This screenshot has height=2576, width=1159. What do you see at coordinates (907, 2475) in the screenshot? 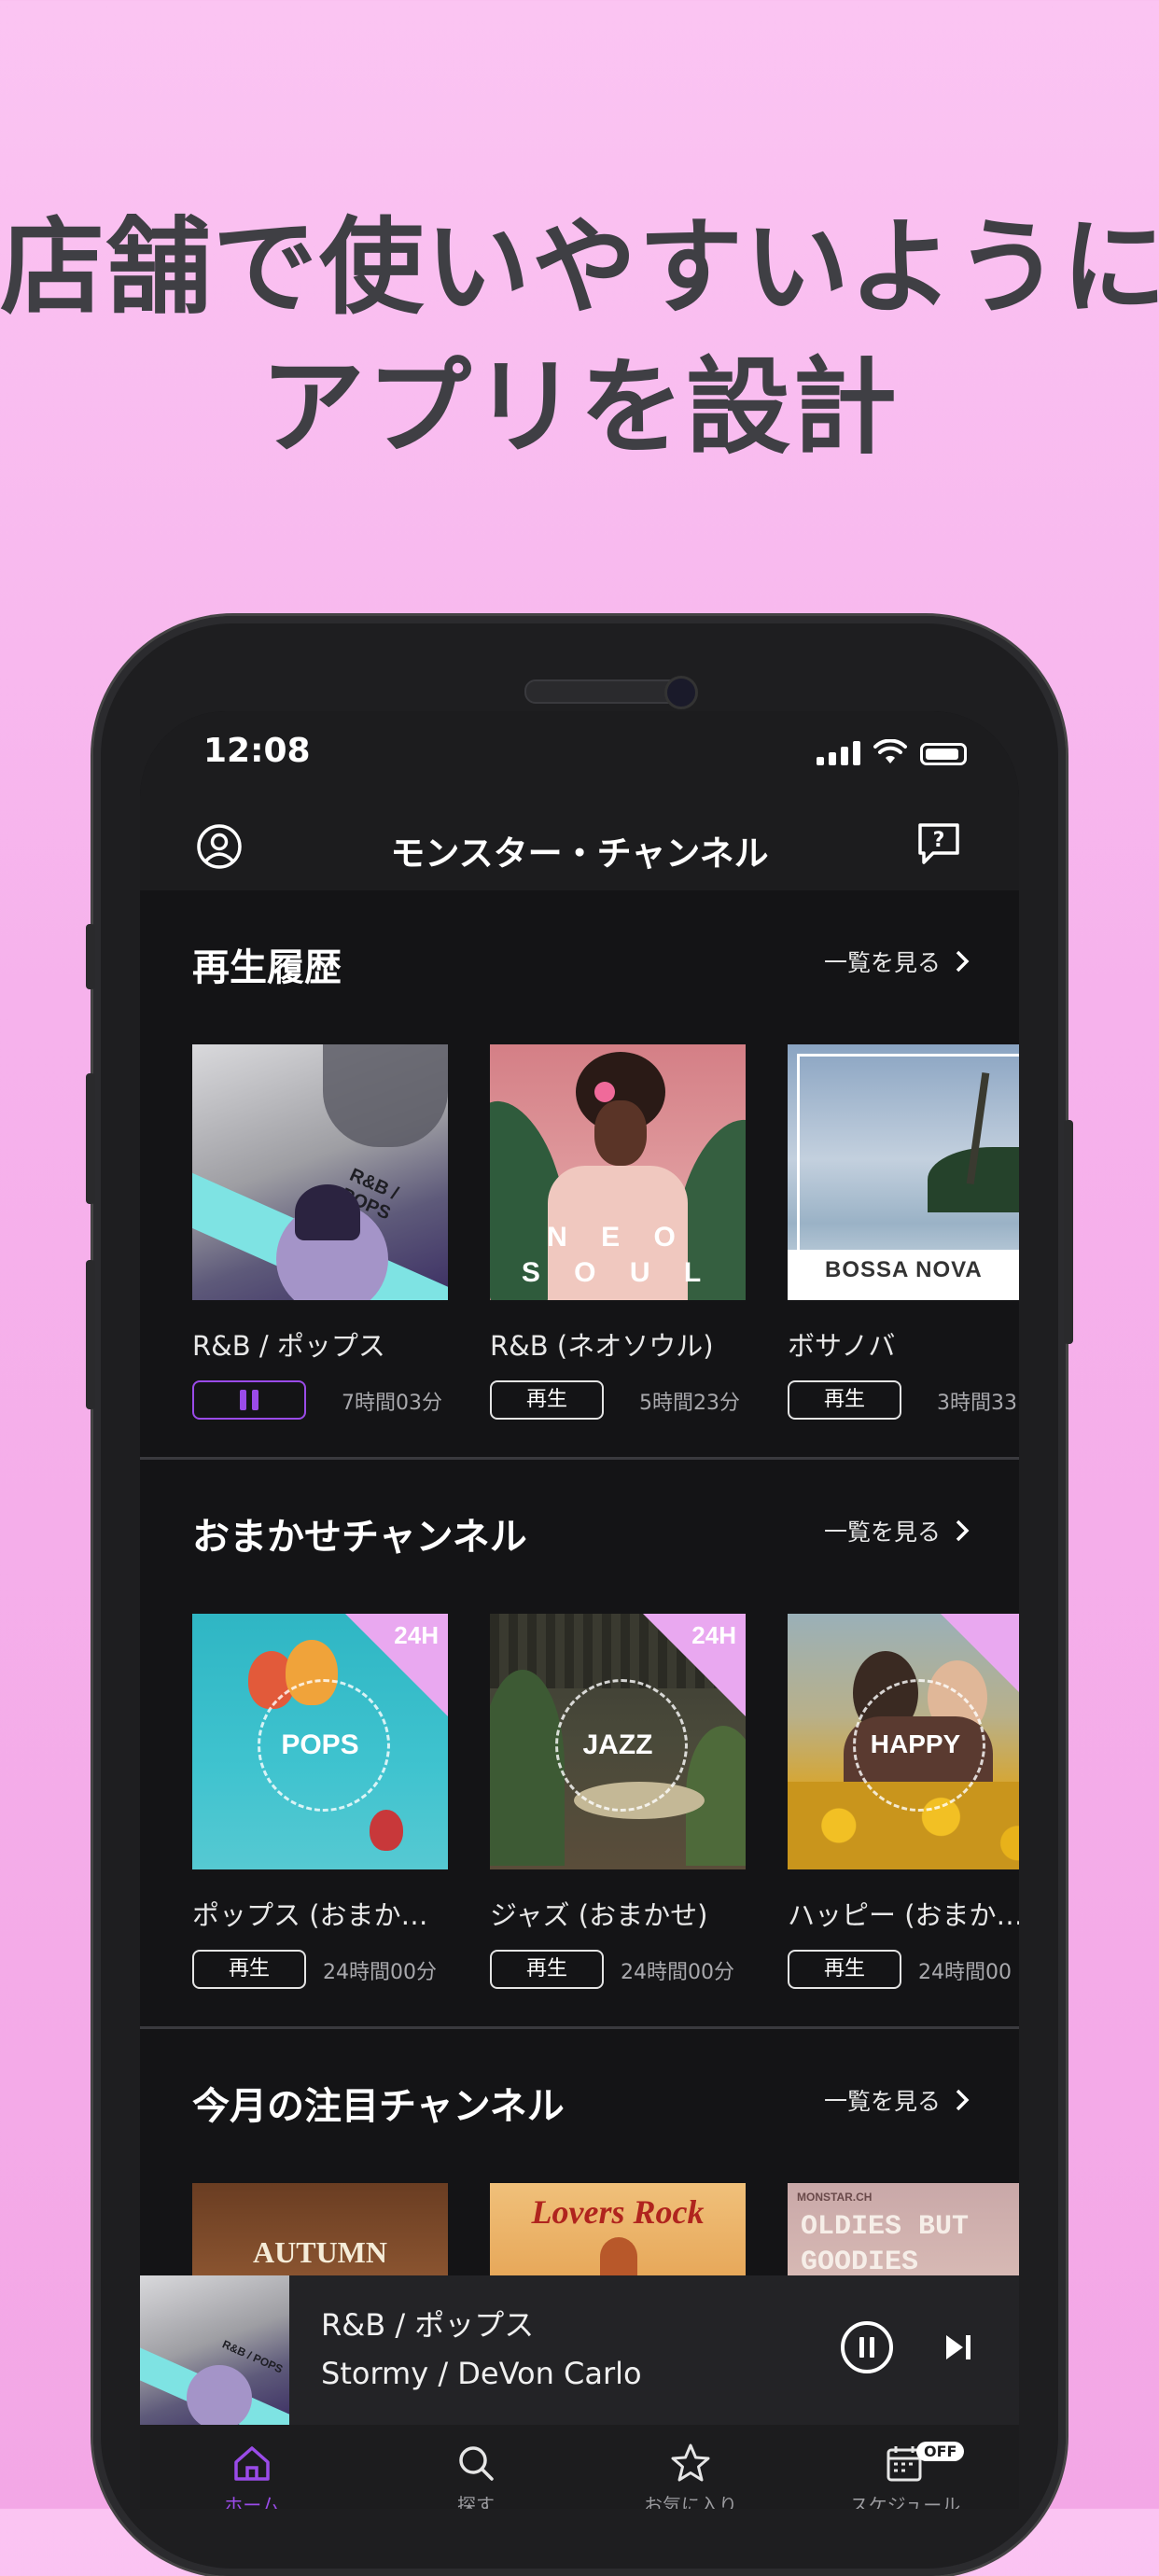
I see `tab-schedule: OFF スケジュール` at bounding box center [907, 2475].